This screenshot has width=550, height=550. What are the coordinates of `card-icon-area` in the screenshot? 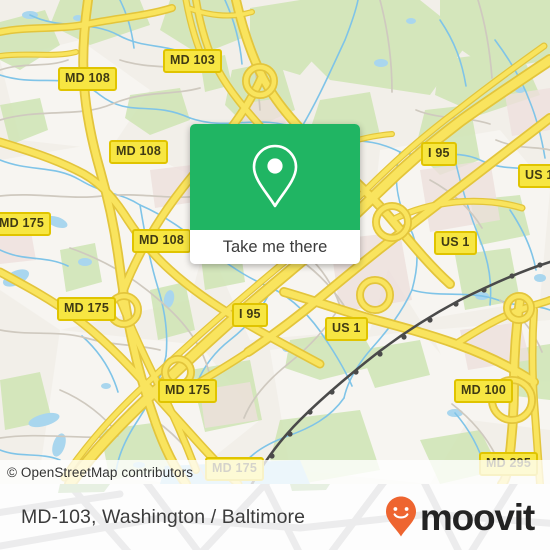 It's located at (275, 177).